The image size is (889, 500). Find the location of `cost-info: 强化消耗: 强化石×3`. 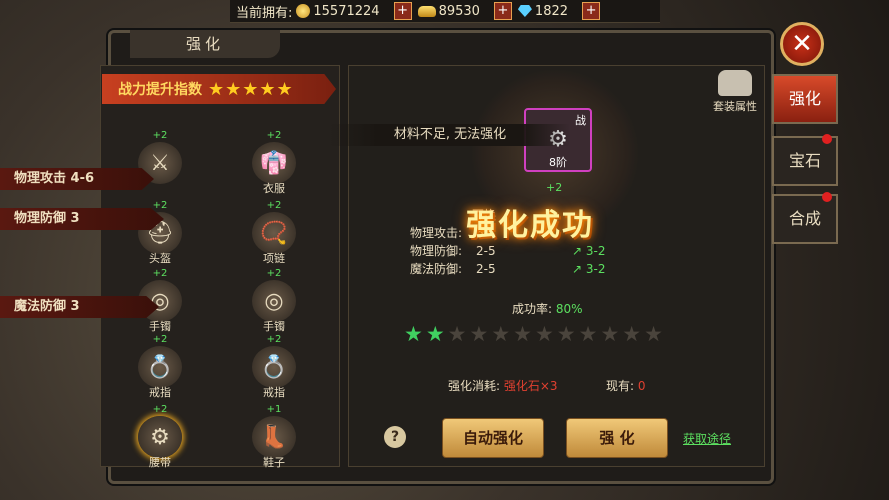

cost-info: 强化消耗: 强化石×3 is located at coordinates (503, 385).